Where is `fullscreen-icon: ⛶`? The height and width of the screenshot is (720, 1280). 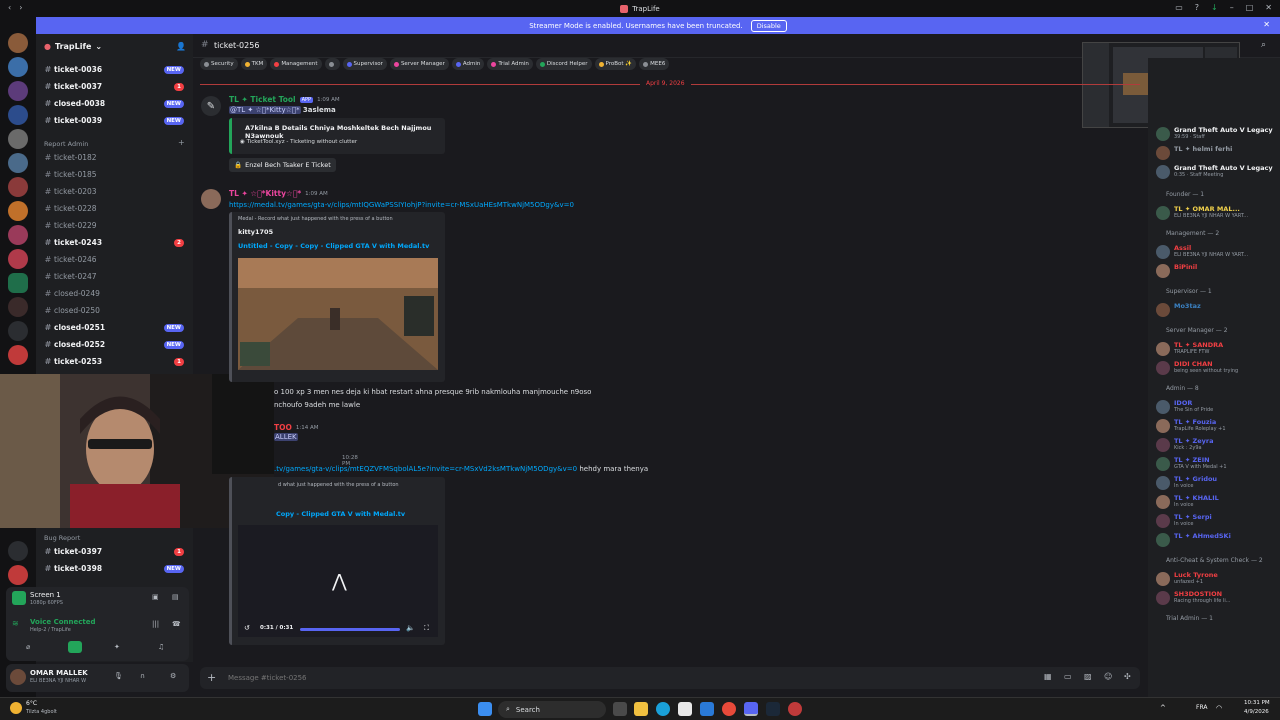 fullscreen-icon: ⛶ is located at coordinates (426, 628).